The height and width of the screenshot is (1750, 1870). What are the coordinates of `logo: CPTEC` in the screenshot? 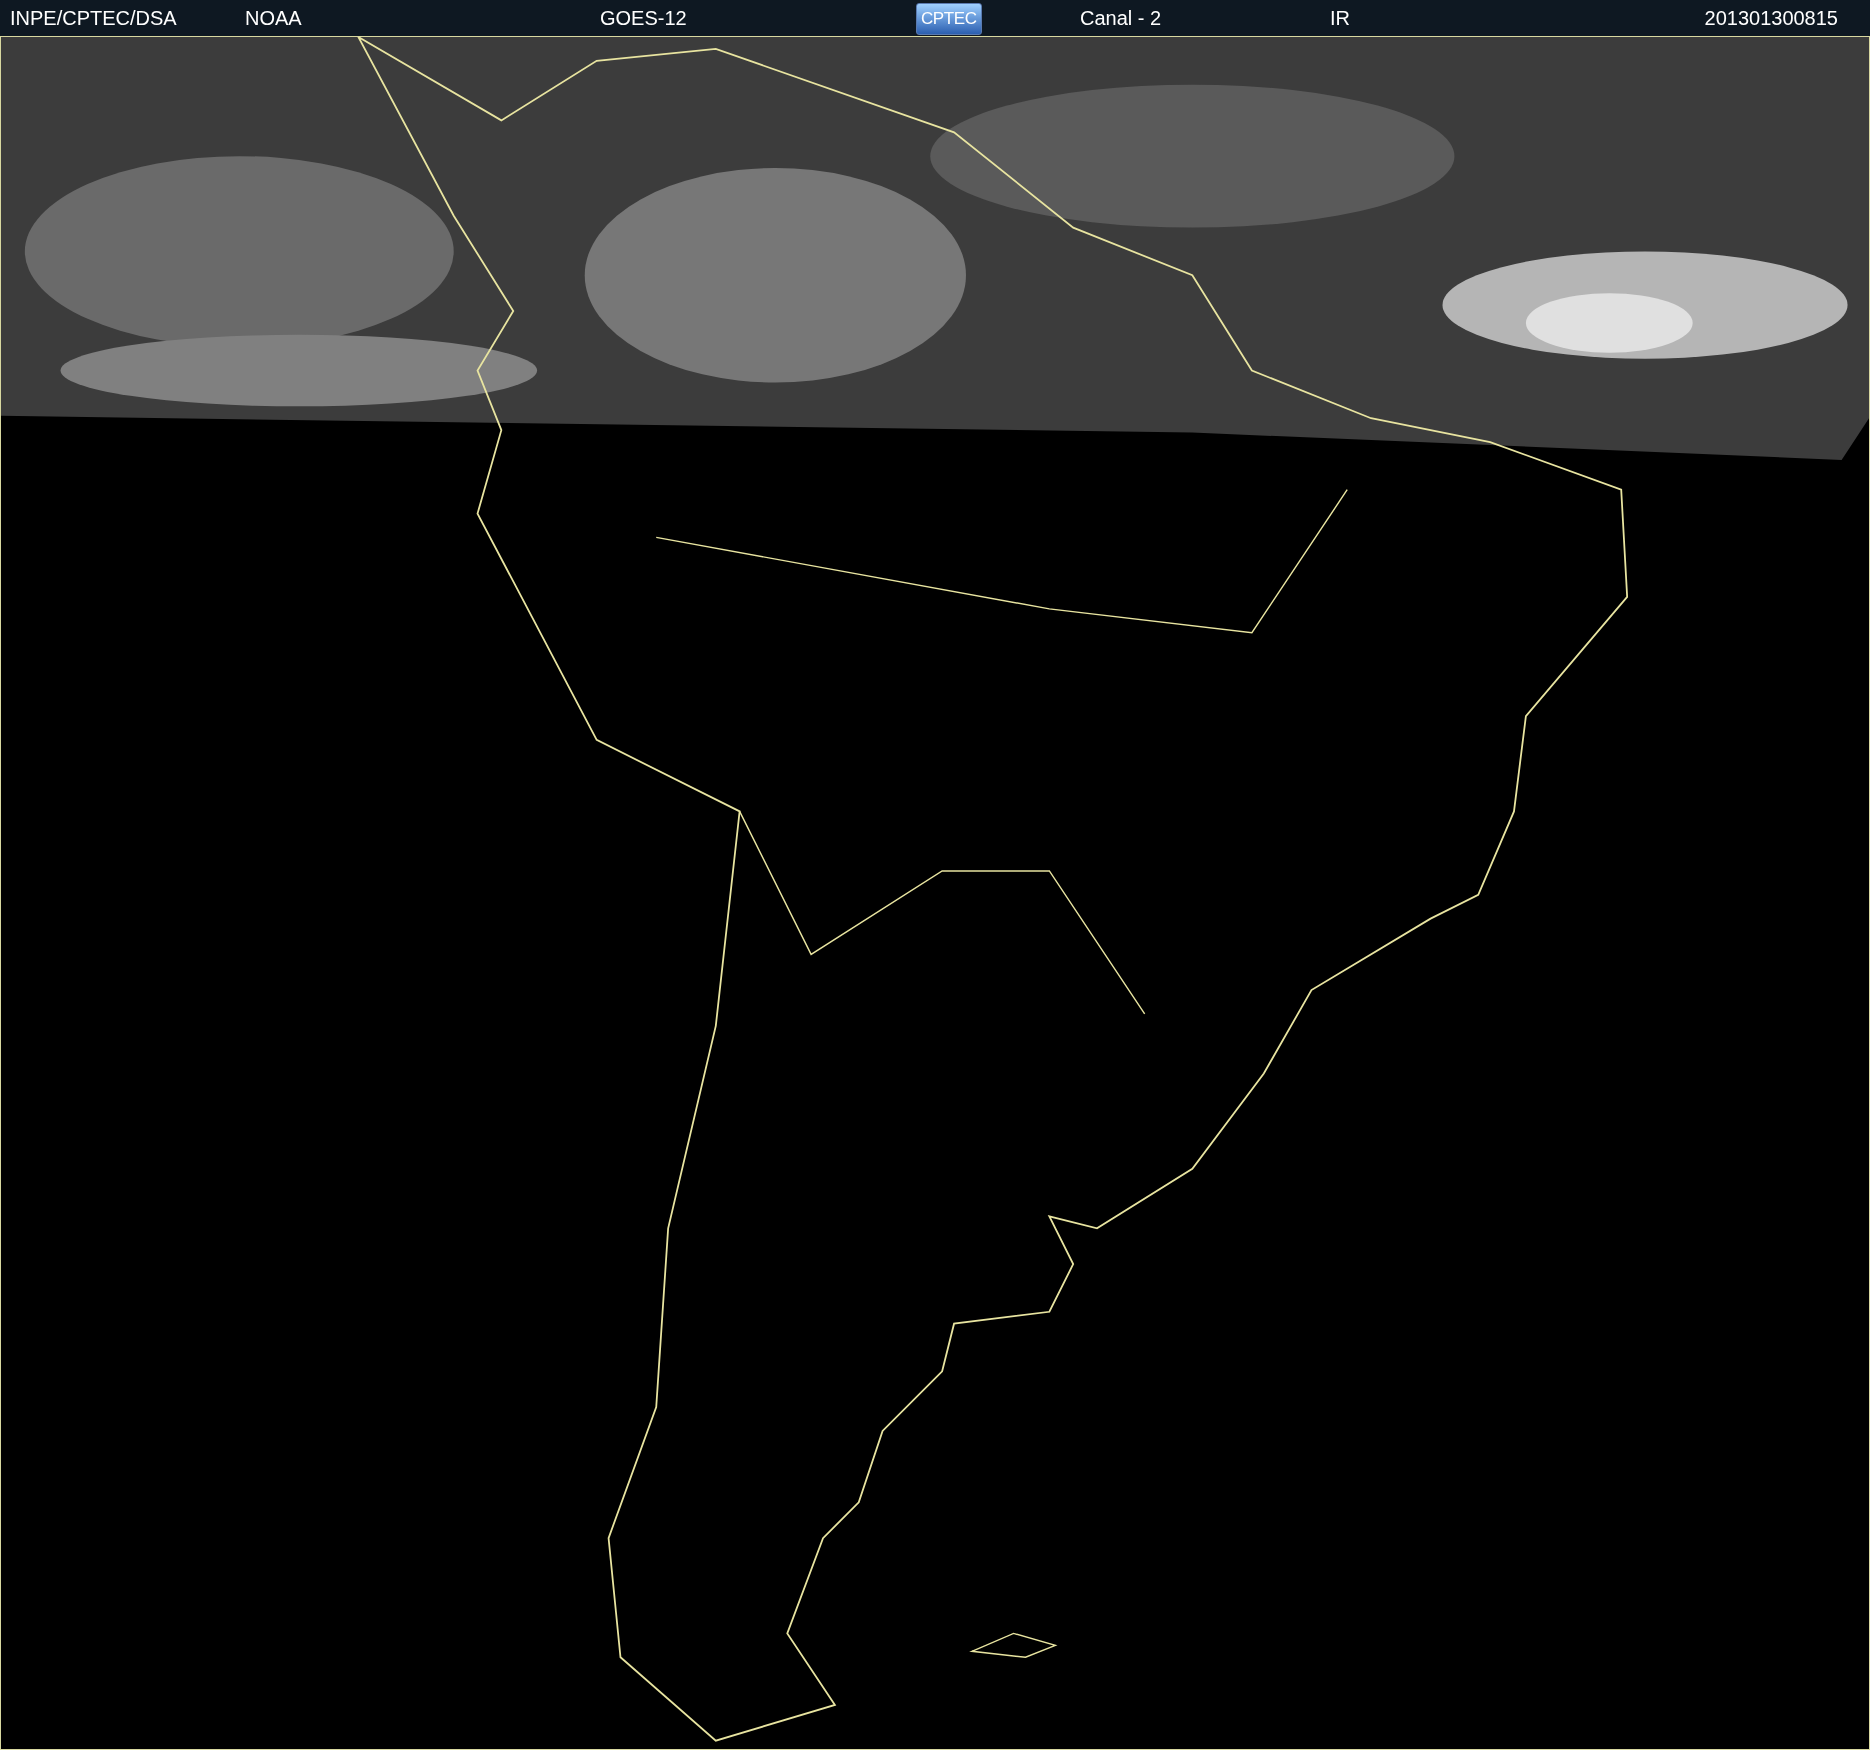 It's located at (949, 18).